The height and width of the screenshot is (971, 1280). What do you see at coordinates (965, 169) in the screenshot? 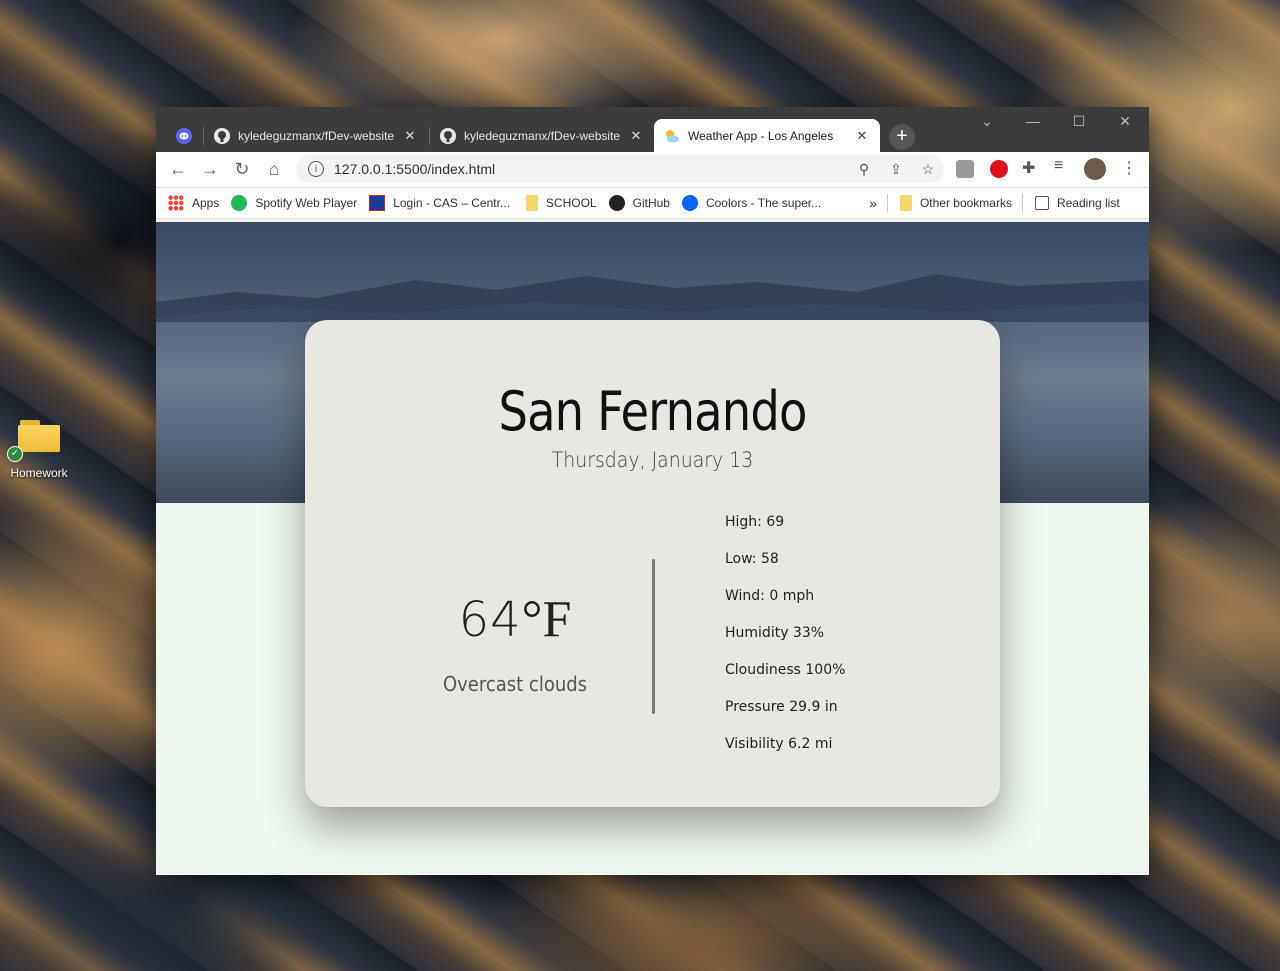
I see `extension-icon` at bounding box center [965, 169].